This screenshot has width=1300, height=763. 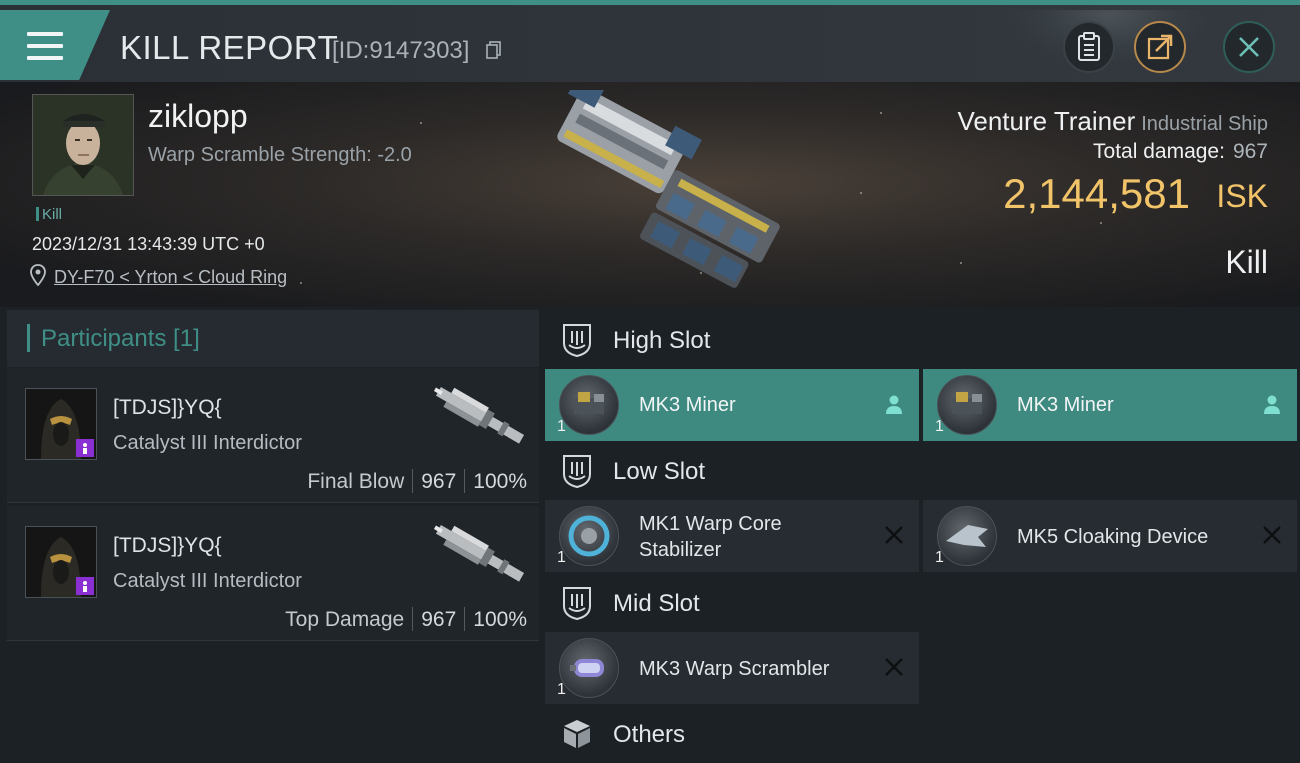 What do you see at coordinates (577, 471) in the screenshot?
I see `low-slot-icon` at bounding box center [577, 471].